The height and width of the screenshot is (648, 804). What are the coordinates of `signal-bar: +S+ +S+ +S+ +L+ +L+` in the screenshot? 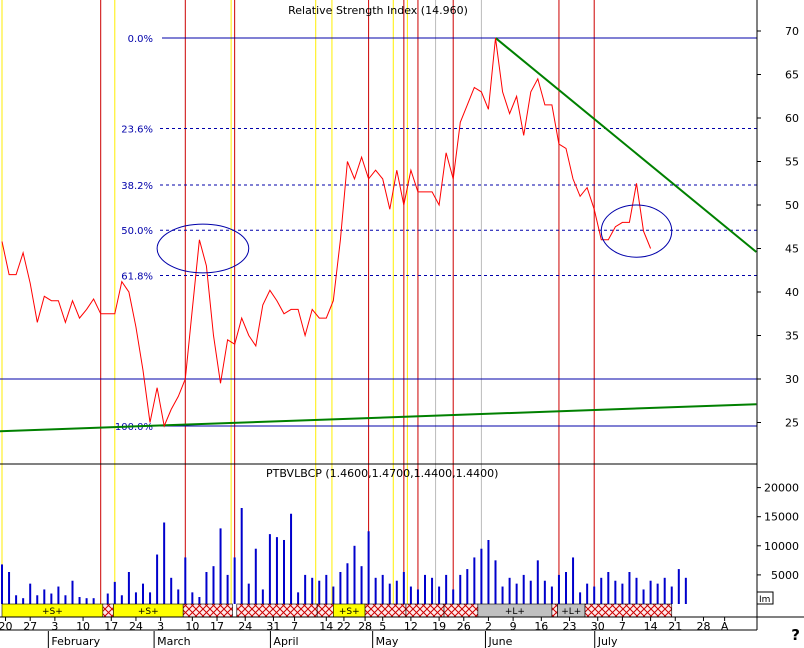 It's located at (337, 610).